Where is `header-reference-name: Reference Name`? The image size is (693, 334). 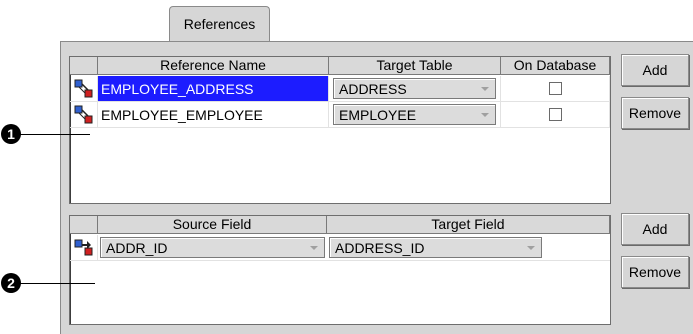
header-reference-name: Reference Name is located at coordinates (213, 66).